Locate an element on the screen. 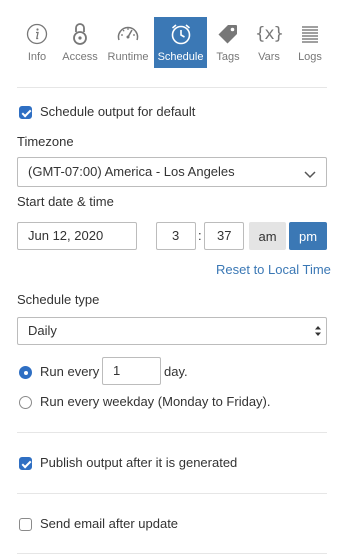  minute-value: 37 is located at coordinates (224, 235).